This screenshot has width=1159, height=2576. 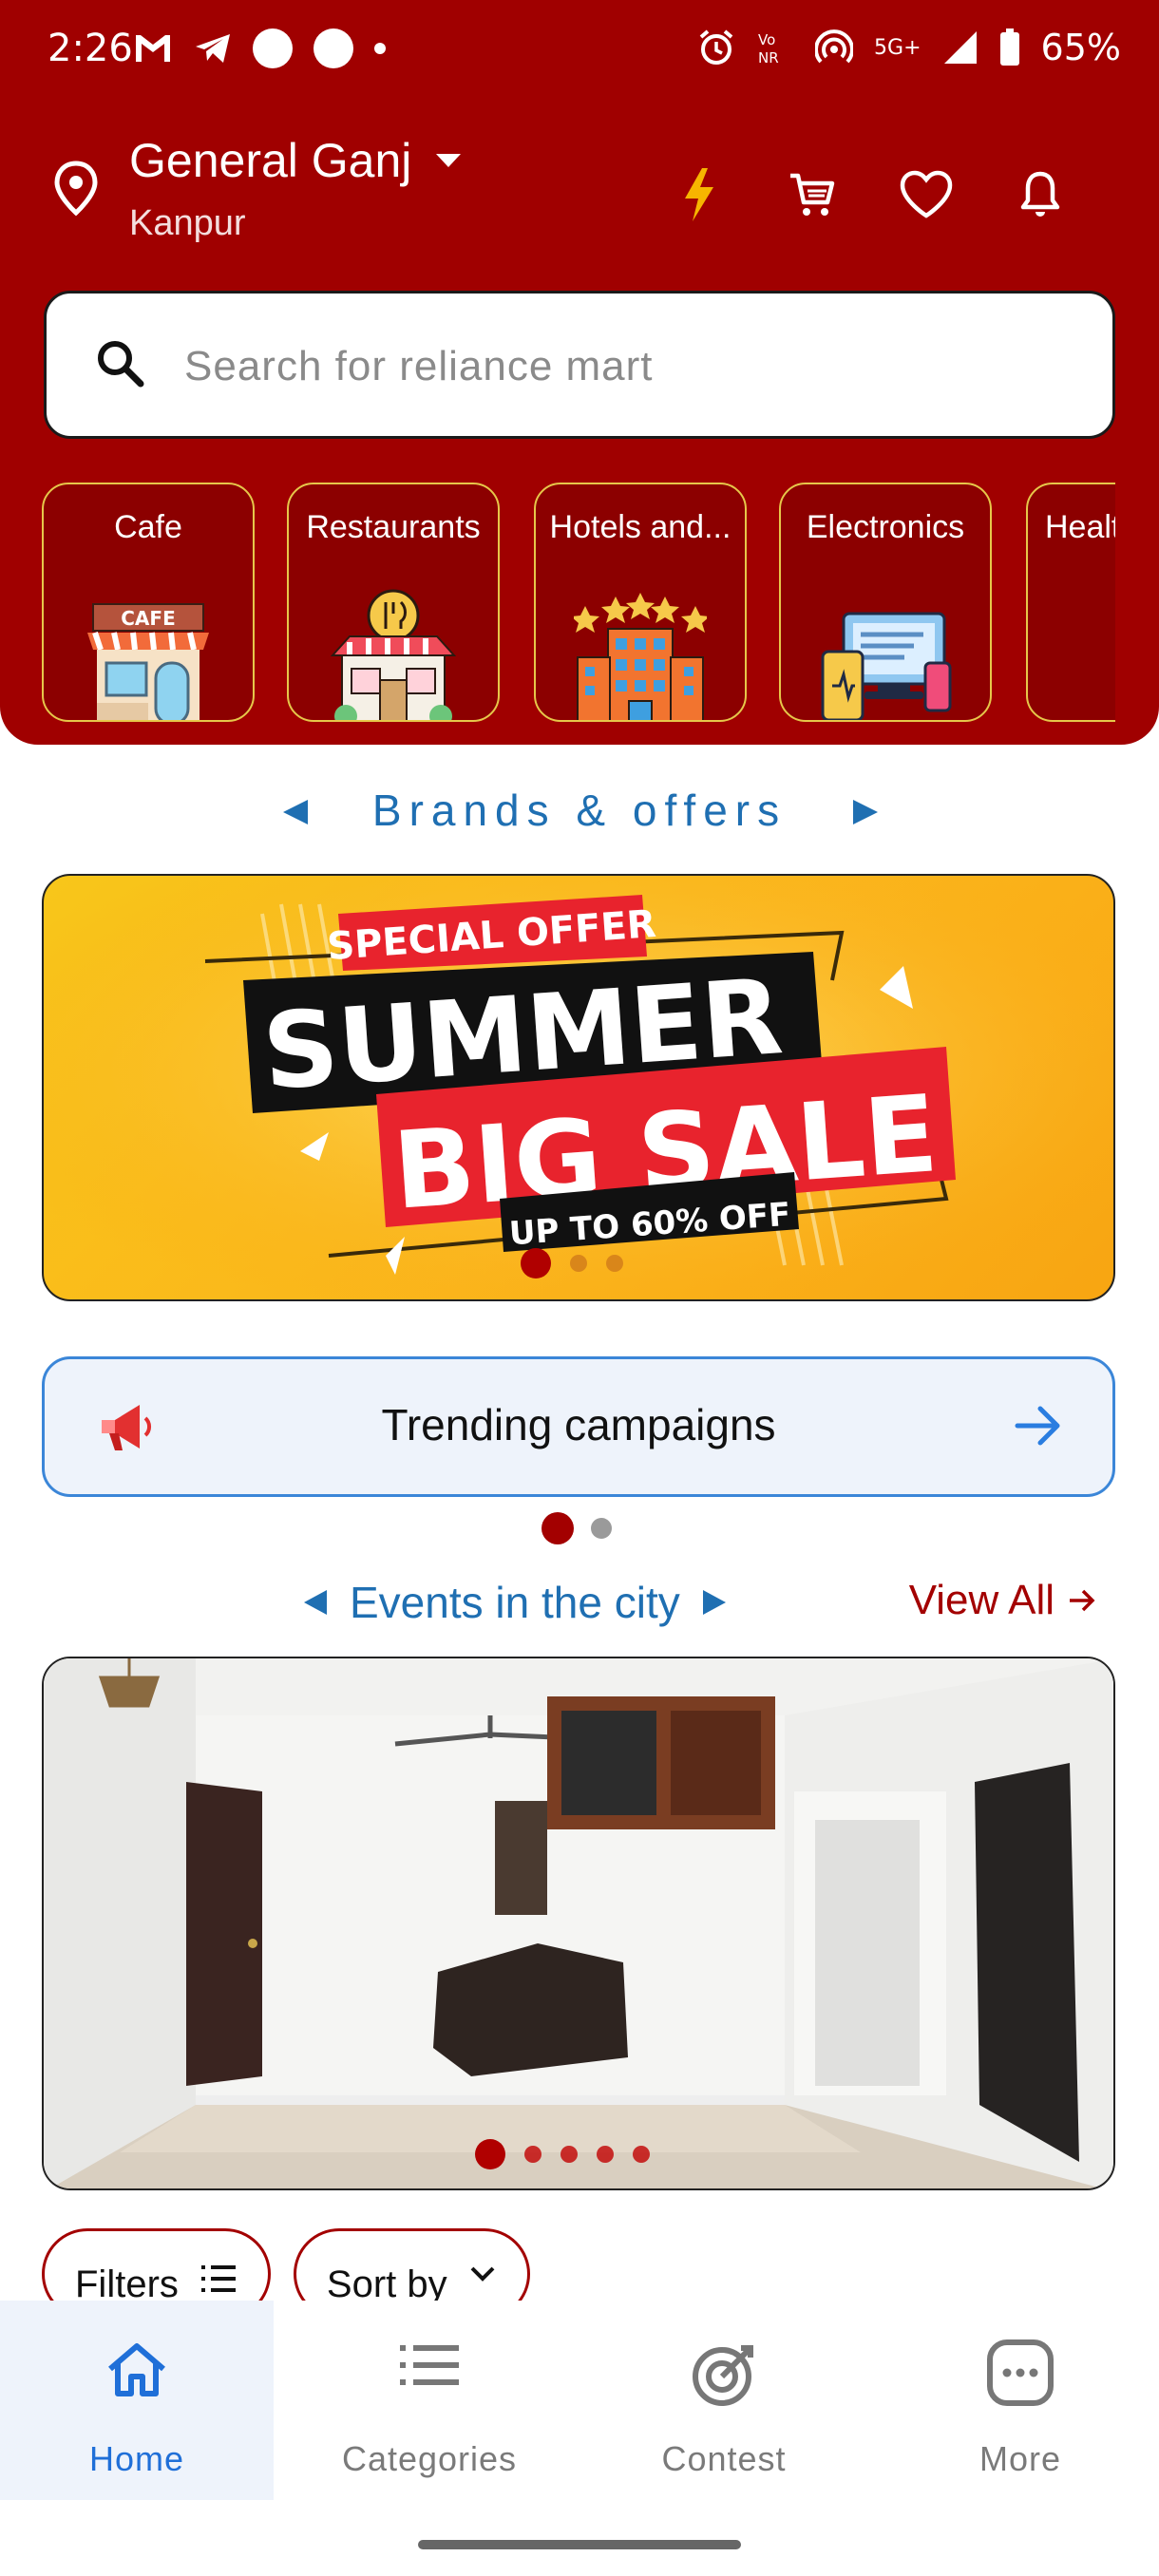 I want to click on chevron-down-icon, so click(x=482, y=2274).